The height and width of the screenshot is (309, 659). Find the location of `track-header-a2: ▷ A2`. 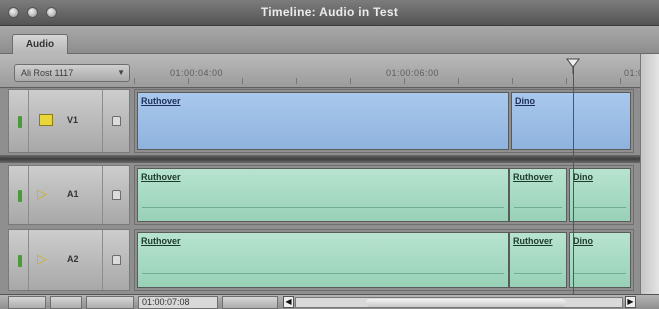

track-header-a2: ▷ A2 is located at coordinates (69, 260).